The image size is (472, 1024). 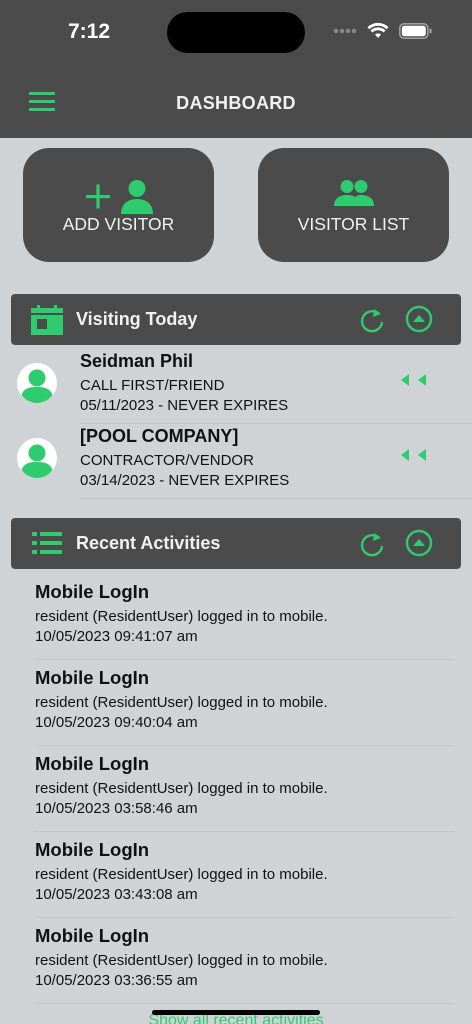 What do you see at coordinates (118, 224) in the screenshot?
I see `add-visitor-label: ADD VISITOR` at bounding box center [118, 224].